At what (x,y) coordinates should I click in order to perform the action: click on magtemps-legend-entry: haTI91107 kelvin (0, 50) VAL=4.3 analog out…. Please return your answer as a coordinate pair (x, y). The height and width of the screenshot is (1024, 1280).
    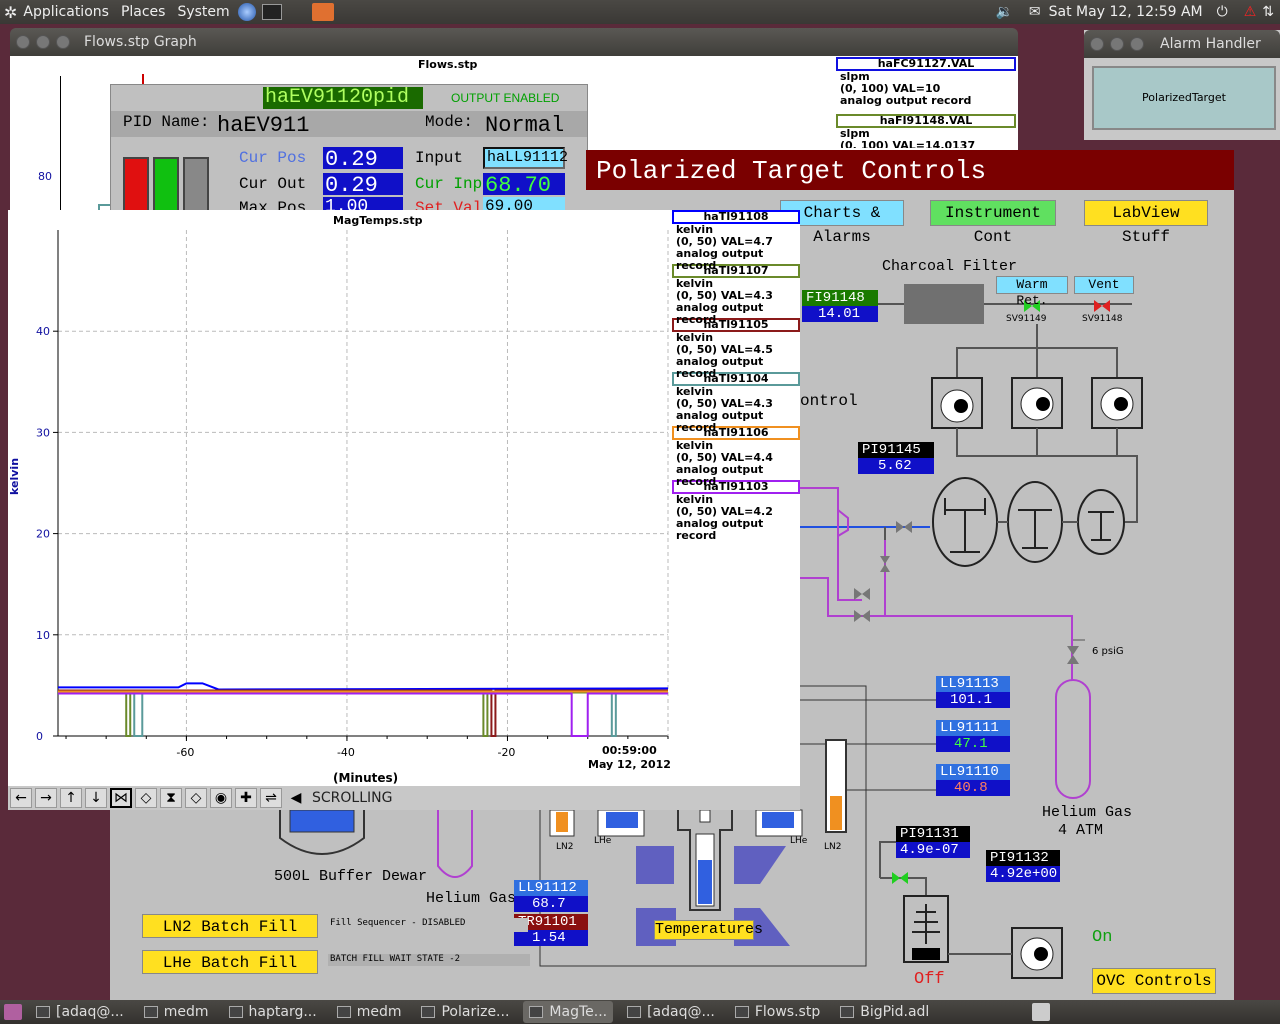
    Looking at the image, I should click on (736, 295).